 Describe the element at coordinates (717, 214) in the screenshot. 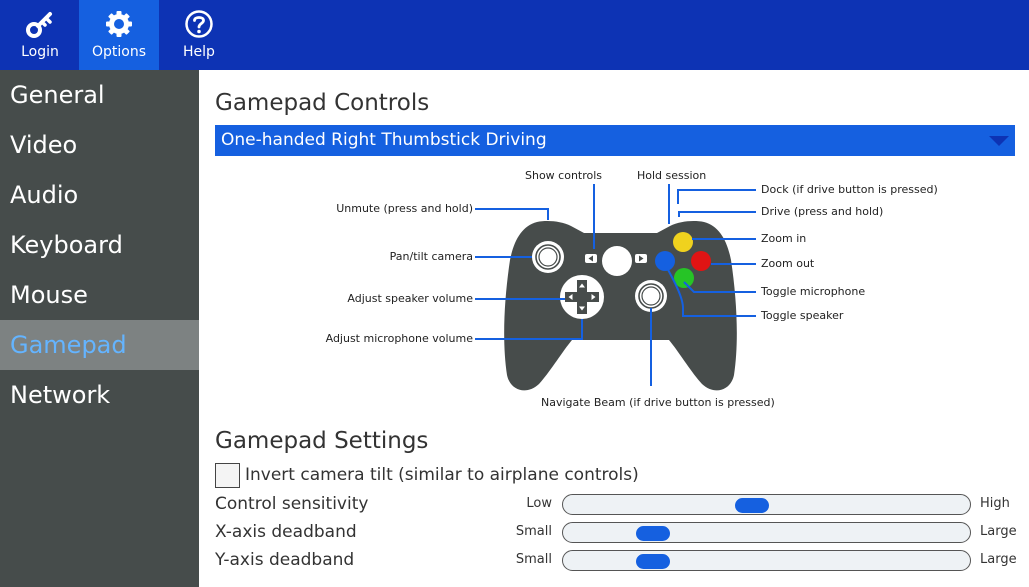

I see `drive-line` at that location.